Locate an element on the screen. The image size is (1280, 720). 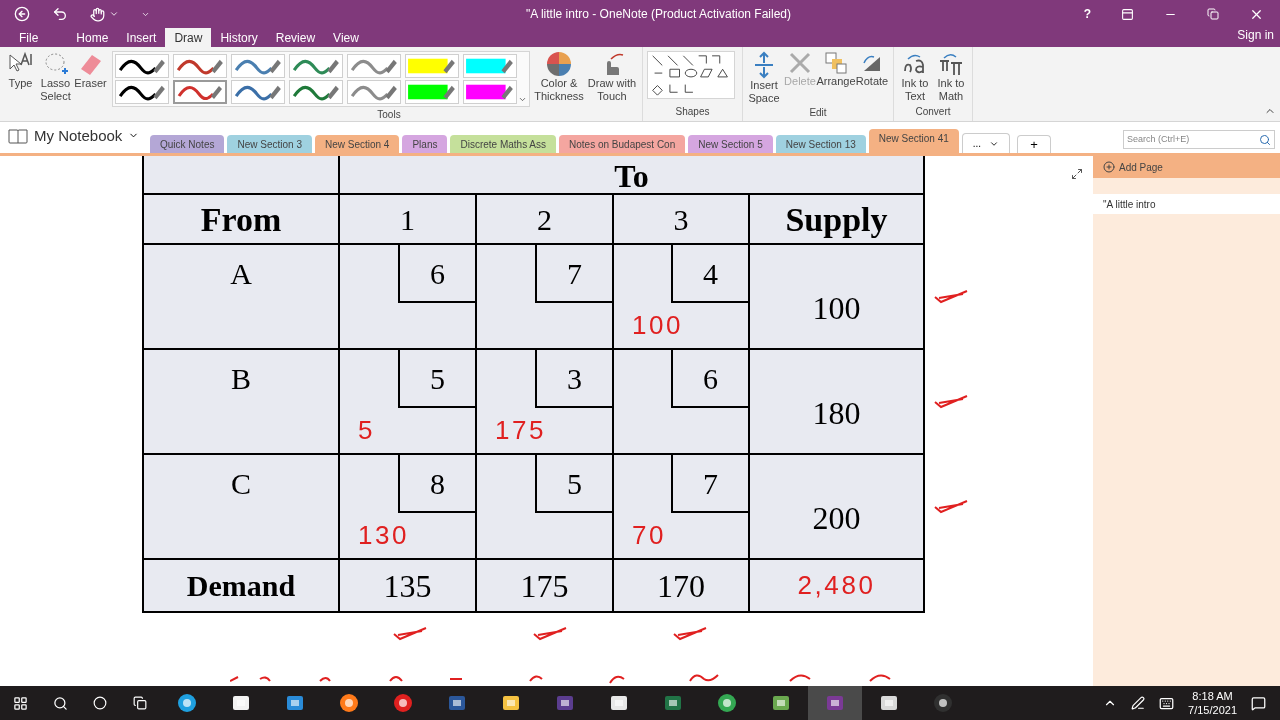
lasso-icon is located at coordinates (55, 64).